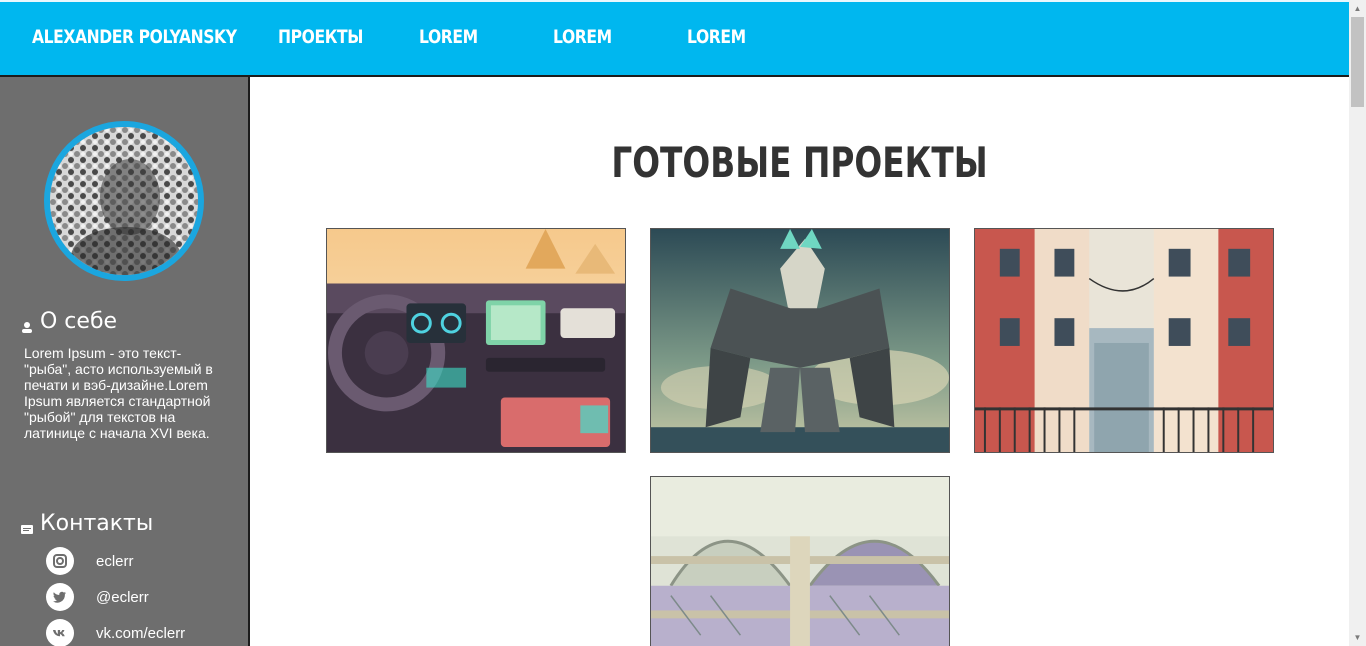  Describe the element at coordinates (27, 324) in the screenshot. I see `user-icon` at that location.